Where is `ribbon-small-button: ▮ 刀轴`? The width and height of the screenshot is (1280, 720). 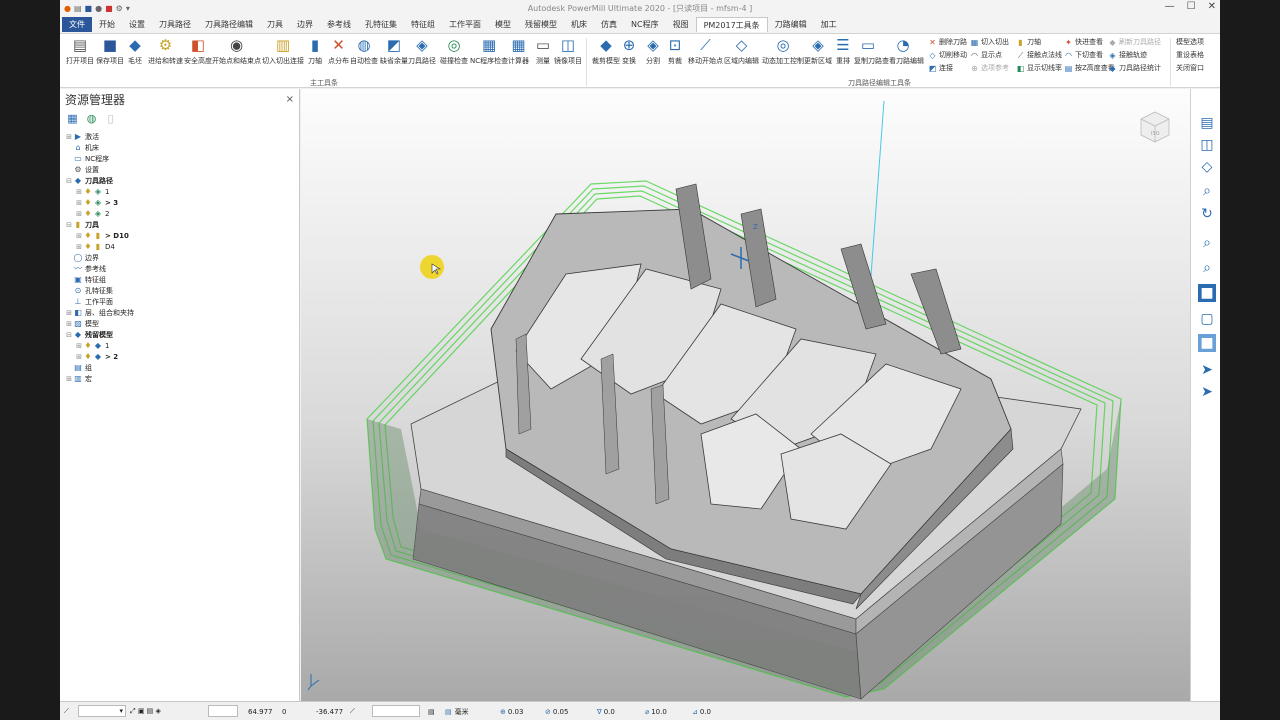
ribbon-small-button: ▮ 刀轴 is located at coordinates (1039, 42).